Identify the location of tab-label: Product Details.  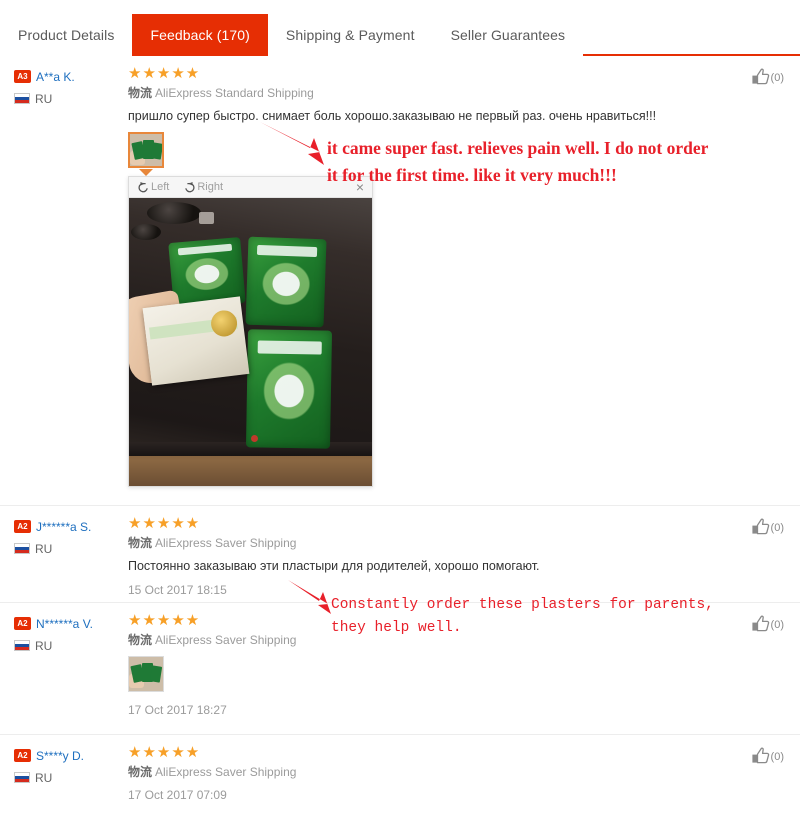
(66, 35).